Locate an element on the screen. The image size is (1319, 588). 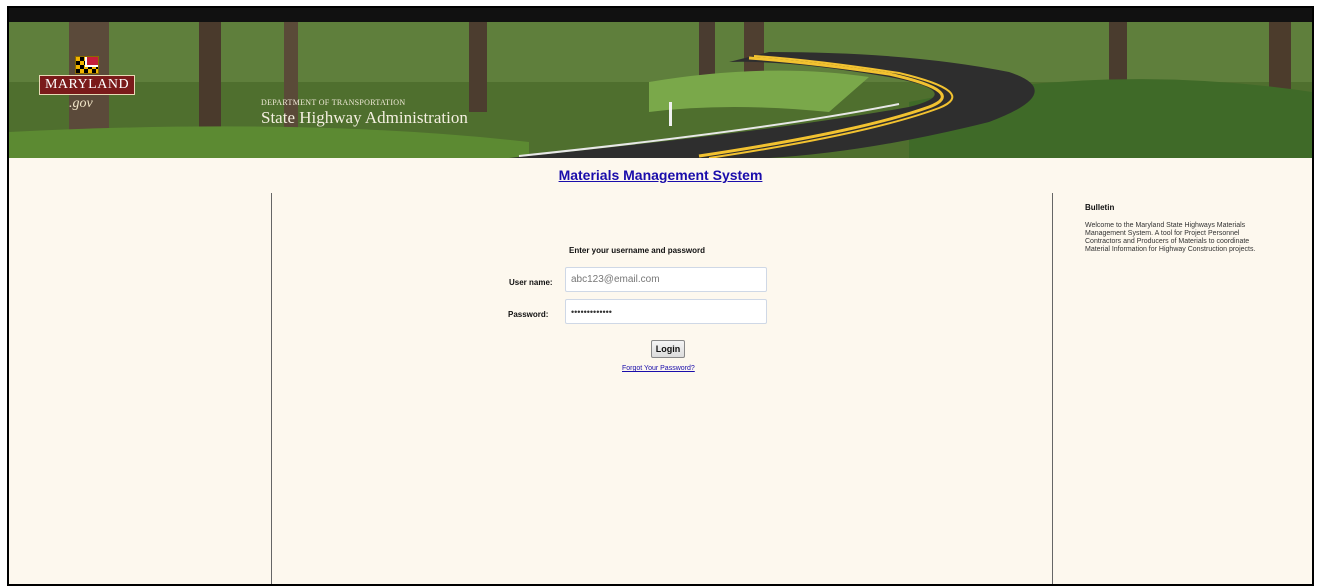
login-prompt: Enter your username and password is located at coordinates (637, 250).